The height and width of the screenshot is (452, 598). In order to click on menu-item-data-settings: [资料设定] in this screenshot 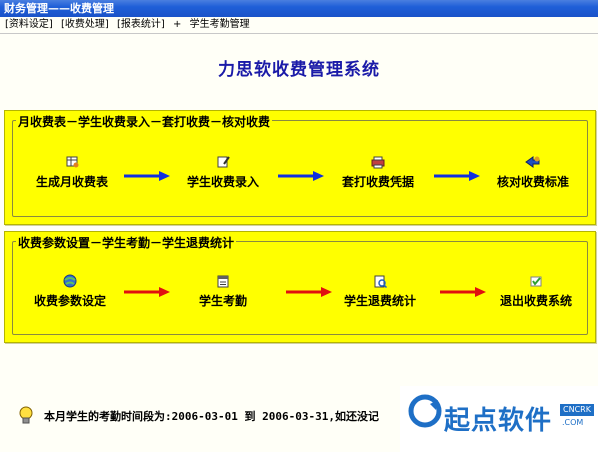, I will do `click(29, 25)`.